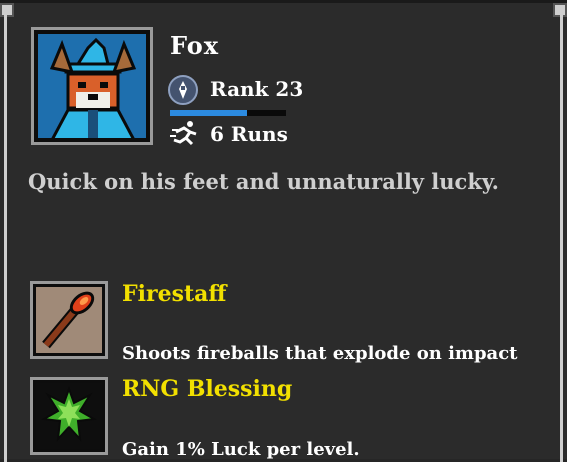 The width and height of the screenshot is (567, 462). I want to click on item-title-firestaff: Firestaff, so click(174, 294).